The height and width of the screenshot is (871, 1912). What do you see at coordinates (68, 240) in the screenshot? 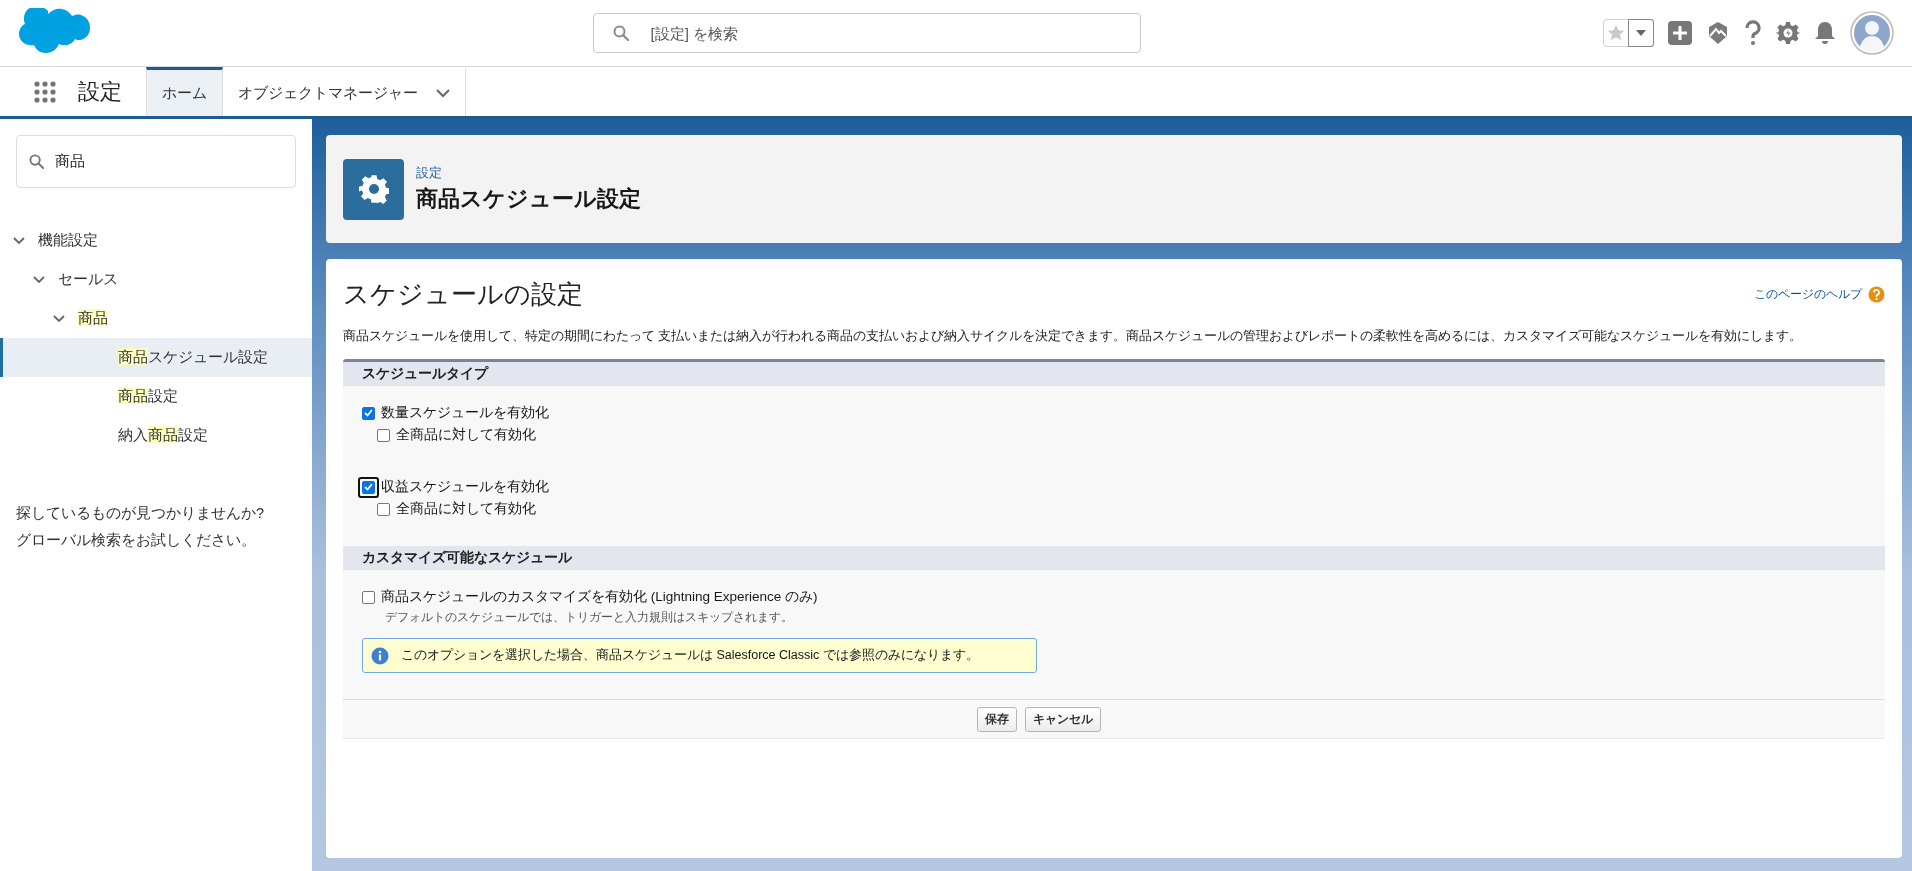
I see `tree-item: 機能設定` at bounding box center [68, 240].